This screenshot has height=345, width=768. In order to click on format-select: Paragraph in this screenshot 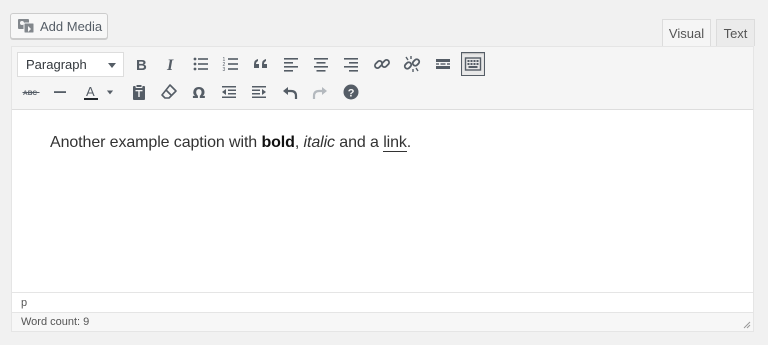, I will do `click(70, 64)`.